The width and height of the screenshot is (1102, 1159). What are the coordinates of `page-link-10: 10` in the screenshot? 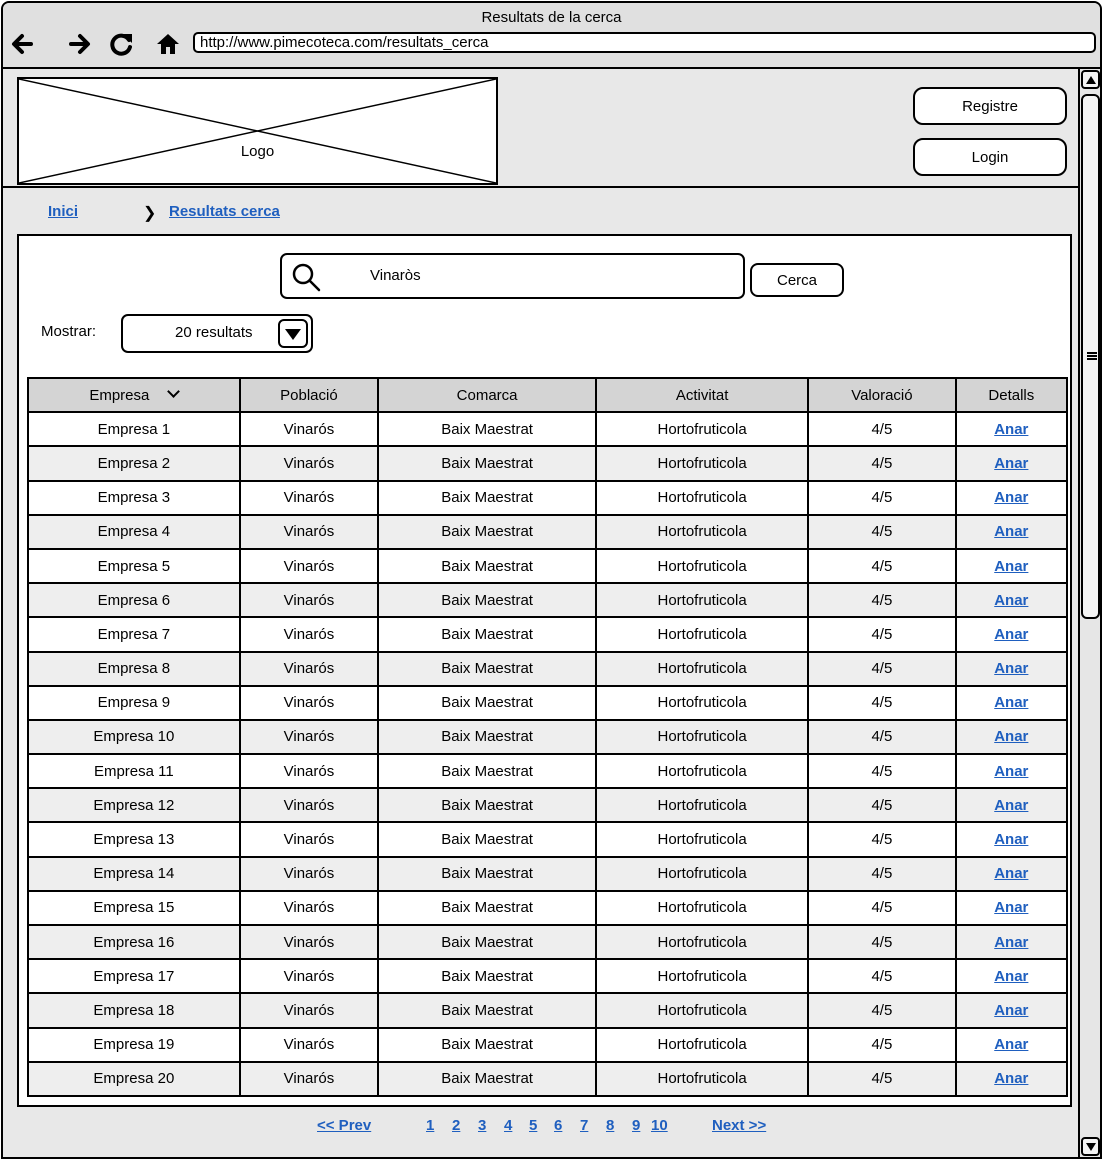 It's located at (659, 1125).